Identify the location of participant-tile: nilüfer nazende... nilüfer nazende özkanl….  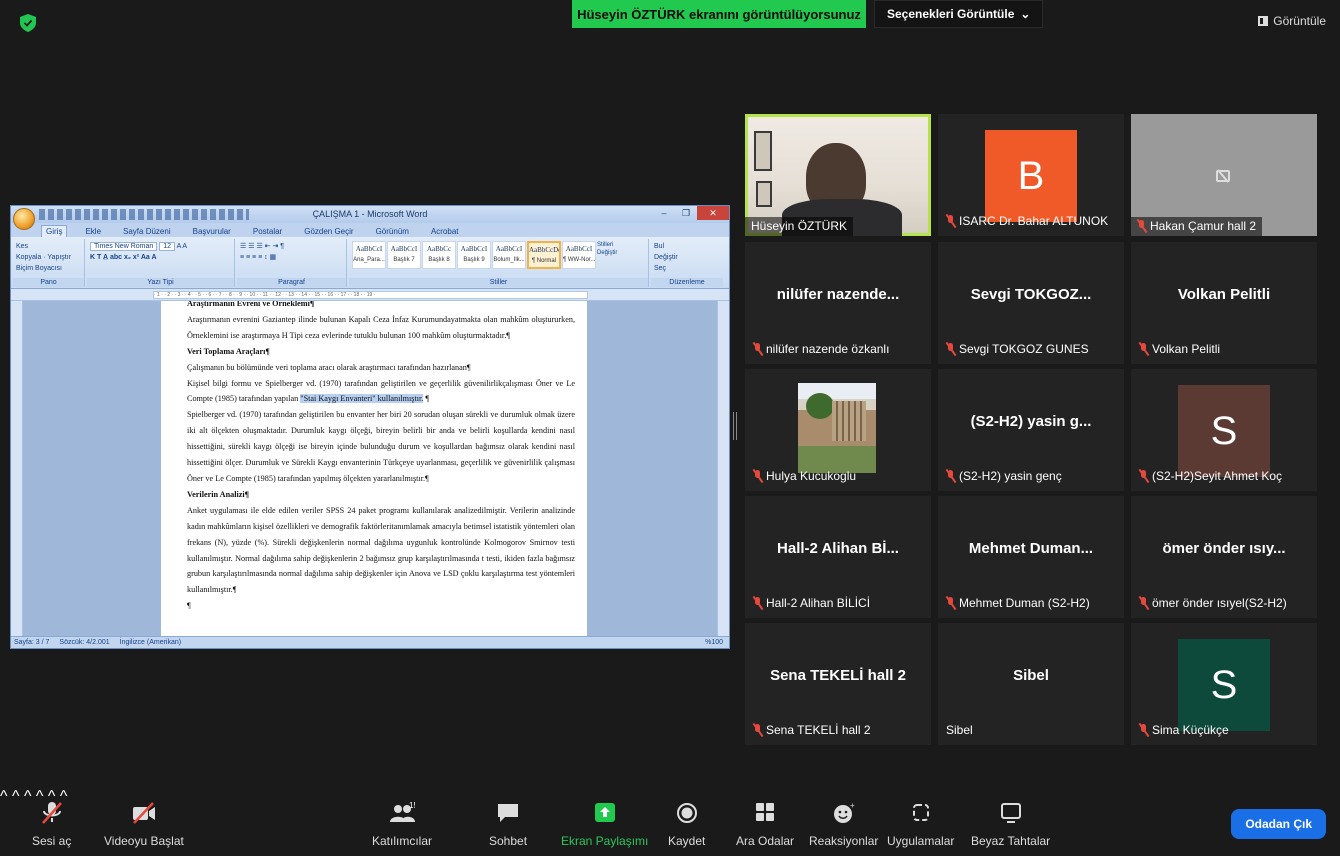
(838, 303).